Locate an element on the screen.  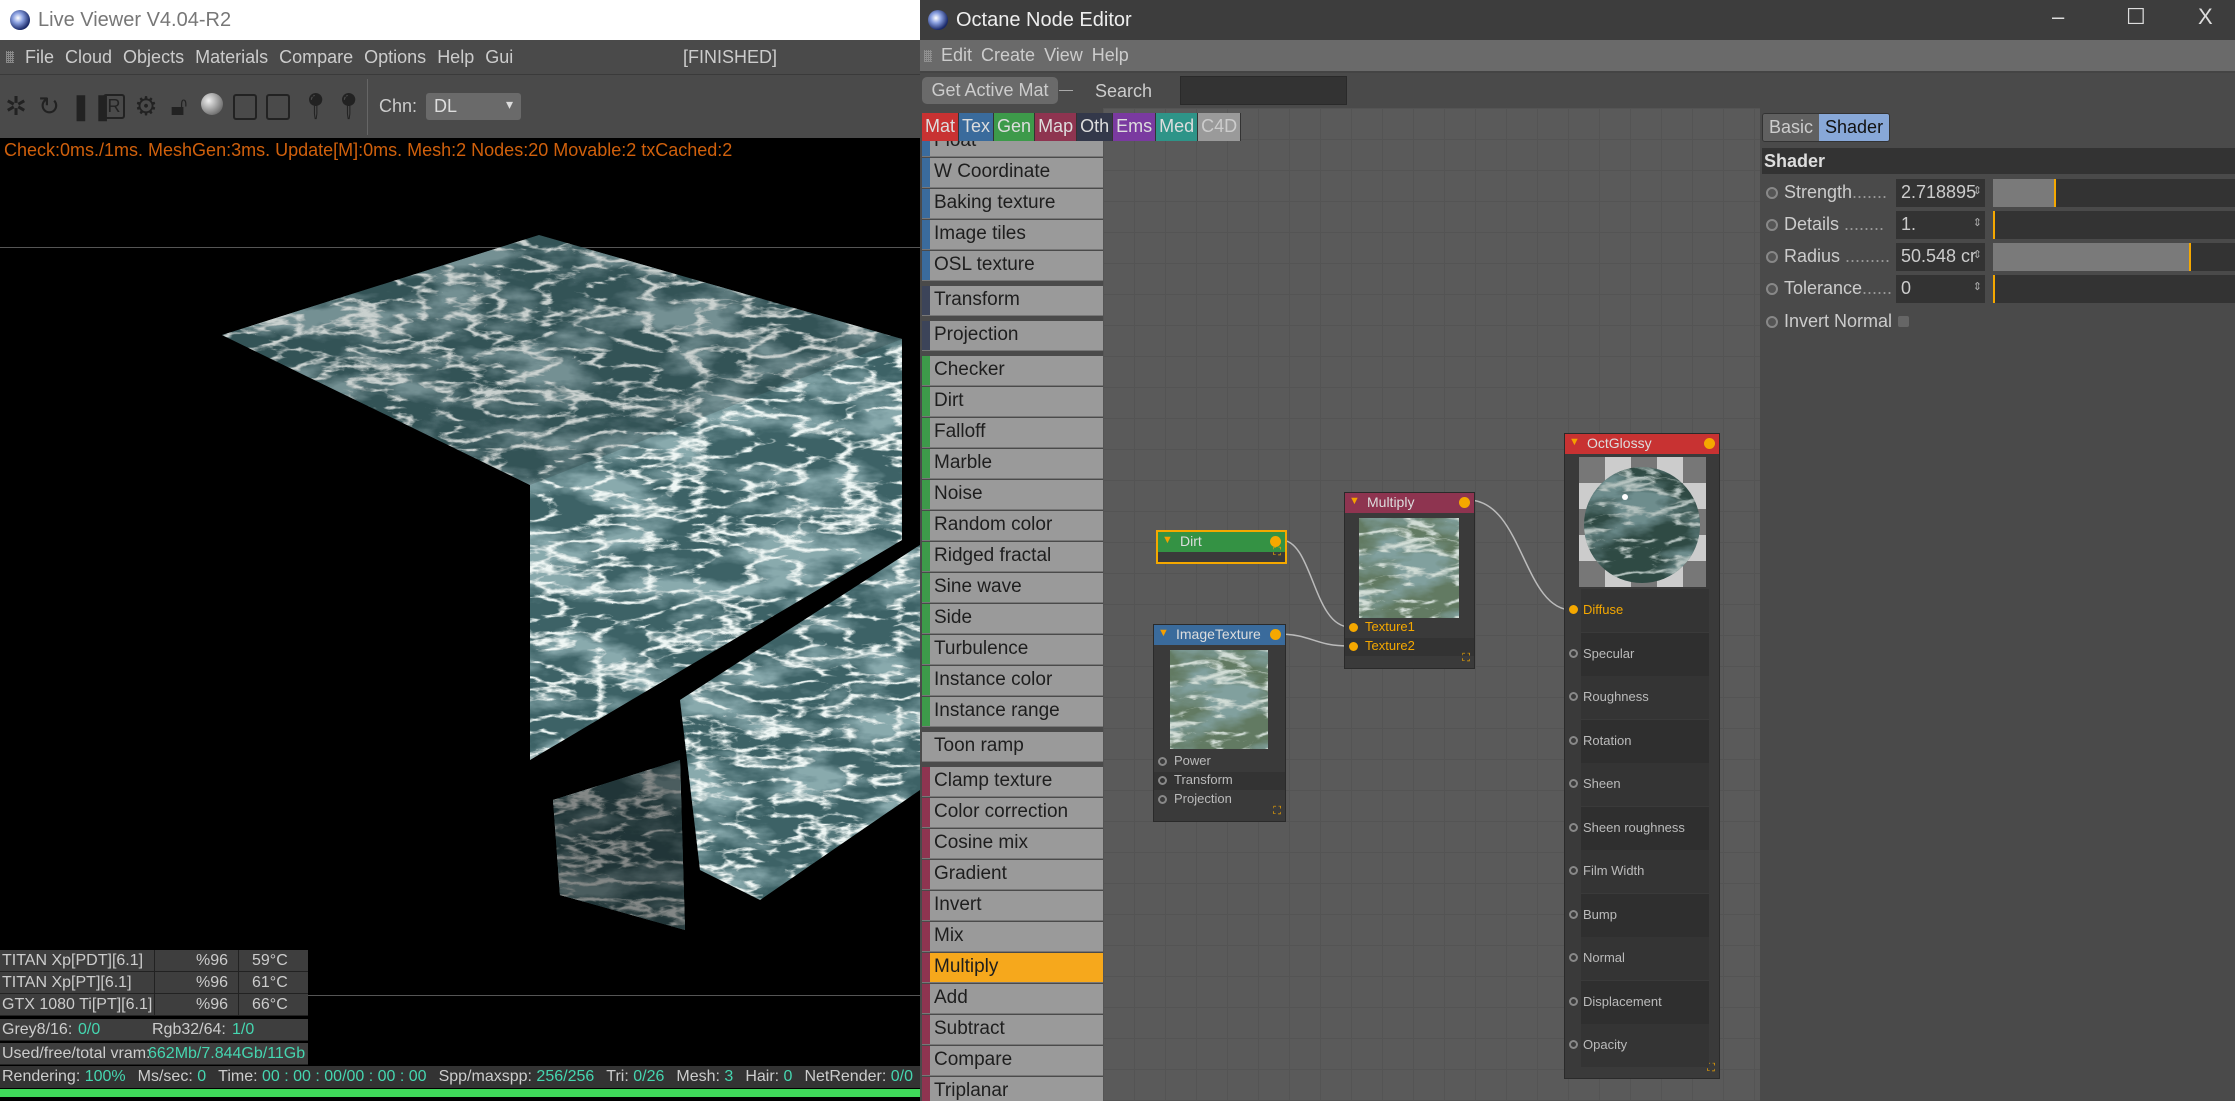
menu-edit: Edit is located at coordinates (956, 55).